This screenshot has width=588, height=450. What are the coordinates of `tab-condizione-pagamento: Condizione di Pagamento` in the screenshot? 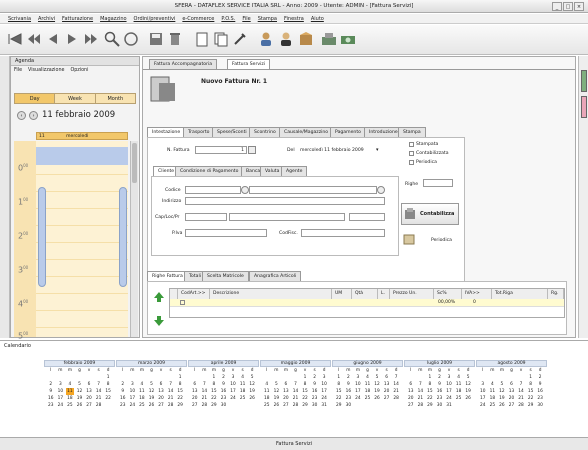 It's located at (209, 171).